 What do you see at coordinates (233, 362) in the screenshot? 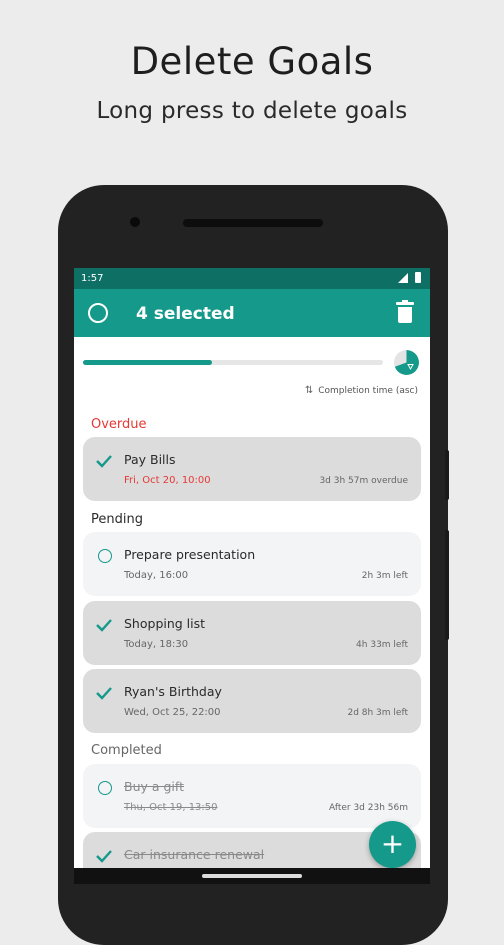
I see `progress-bar` at bounding box center [233, 362].